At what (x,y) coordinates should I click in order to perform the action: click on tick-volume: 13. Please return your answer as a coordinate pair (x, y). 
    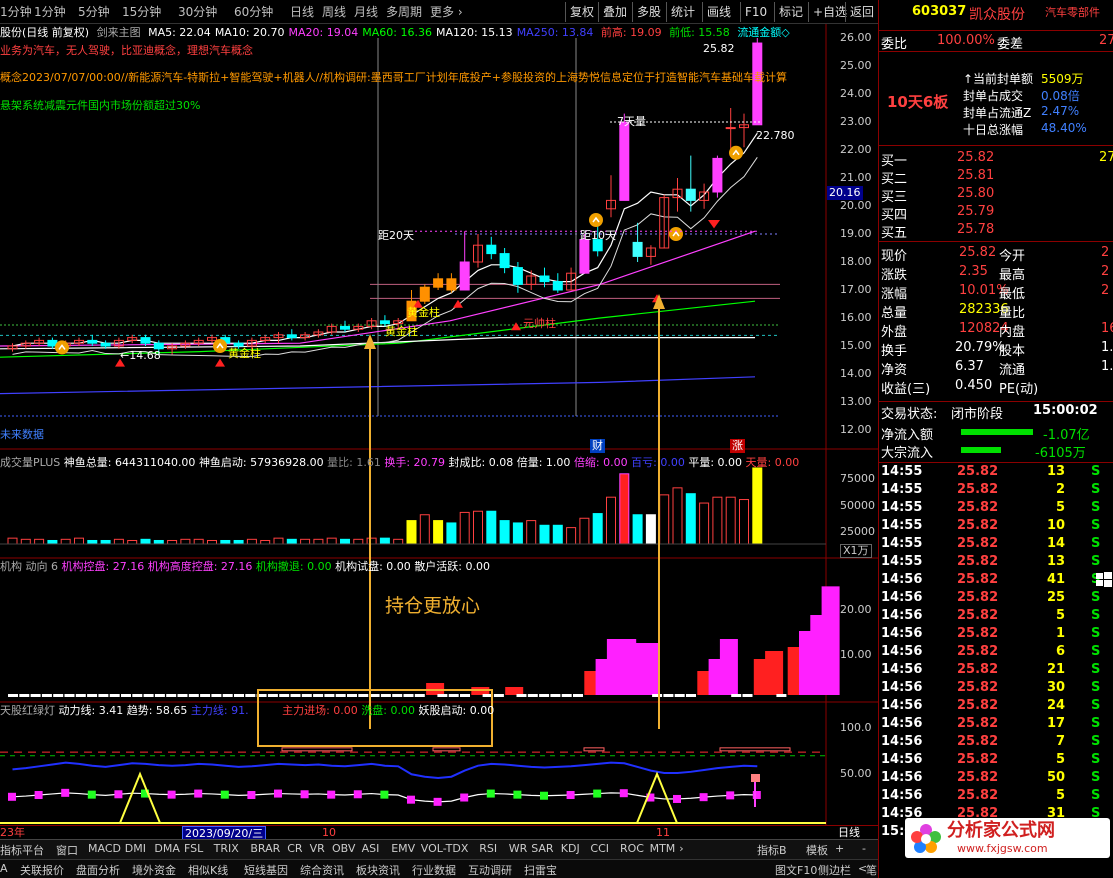
    Looking at the image, I should click on (1056, 471).